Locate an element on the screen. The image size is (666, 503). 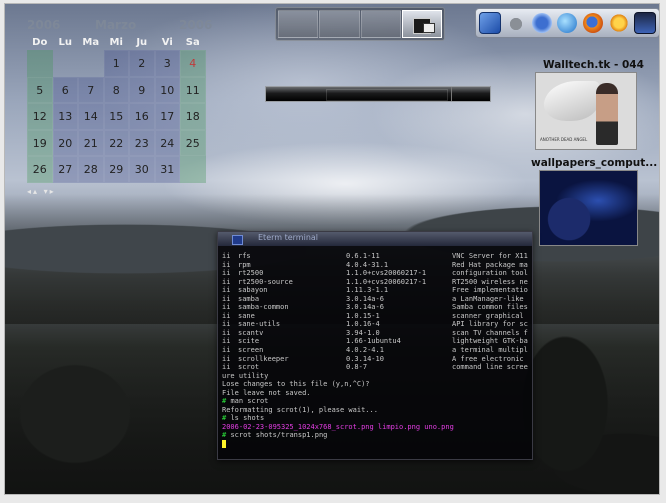
package-version: 0.6.1-11 is located at coordinates (363, 256).